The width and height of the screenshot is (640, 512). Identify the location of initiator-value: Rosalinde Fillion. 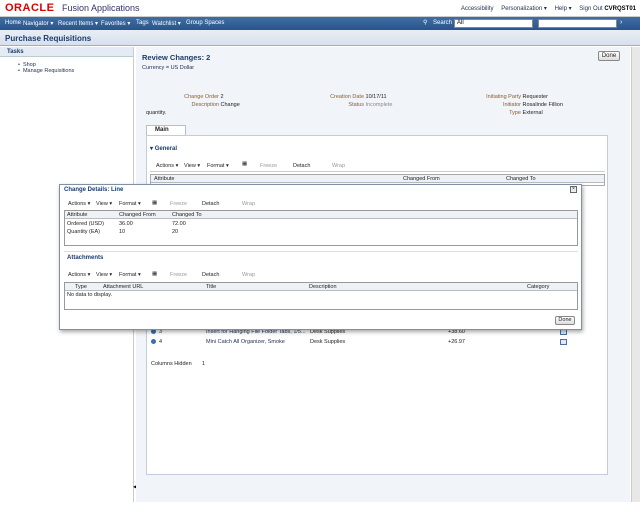
(542, 105).